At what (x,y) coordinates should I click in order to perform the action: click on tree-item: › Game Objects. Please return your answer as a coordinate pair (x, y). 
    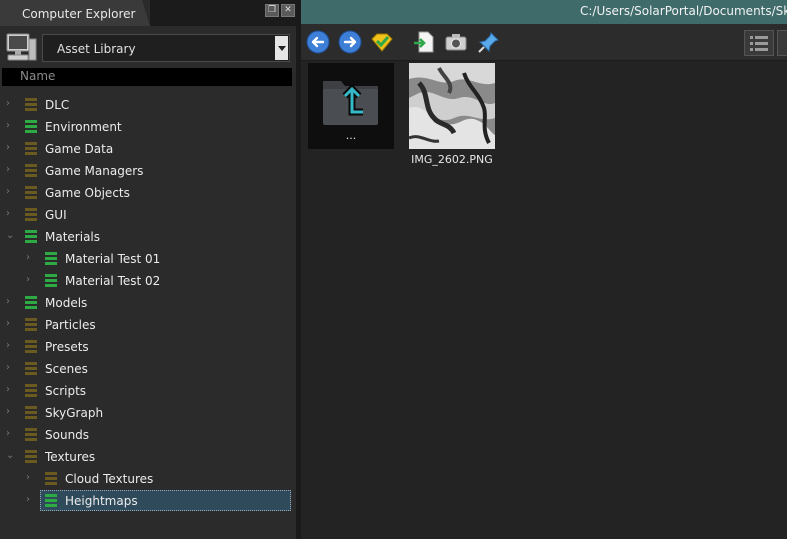
    Looking at the image, I should click on (148, 193).